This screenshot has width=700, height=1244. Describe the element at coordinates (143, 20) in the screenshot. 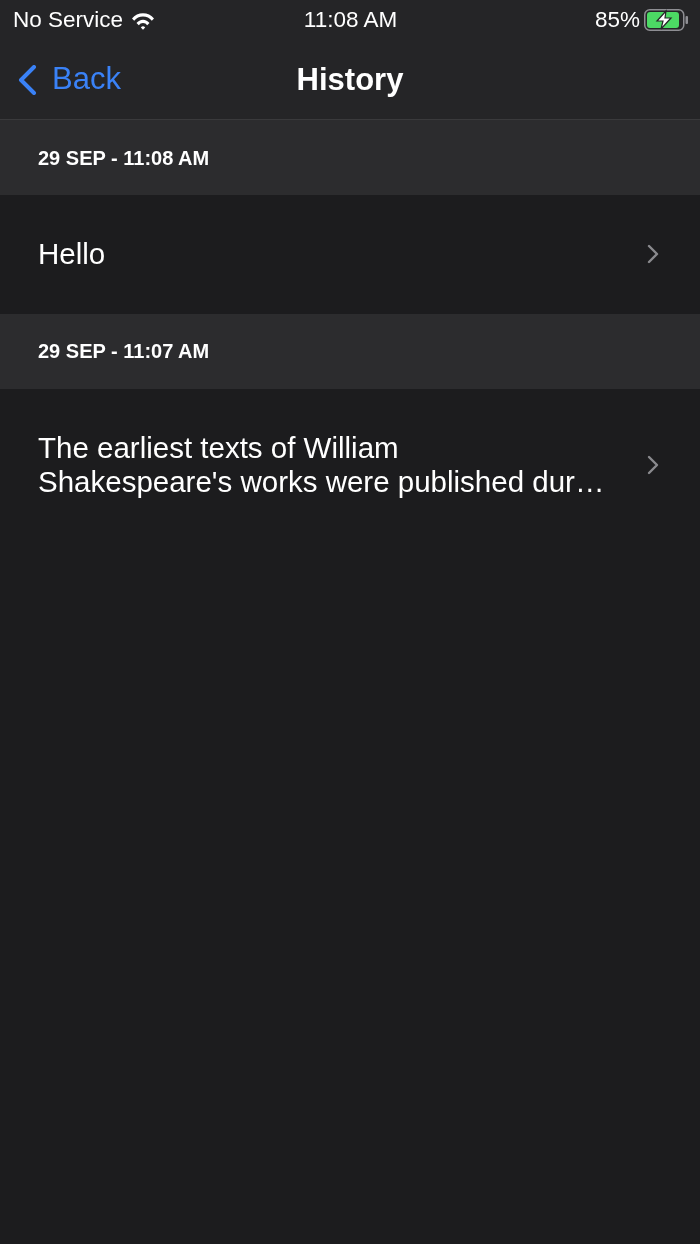

I see `wifi-icon` at that location.